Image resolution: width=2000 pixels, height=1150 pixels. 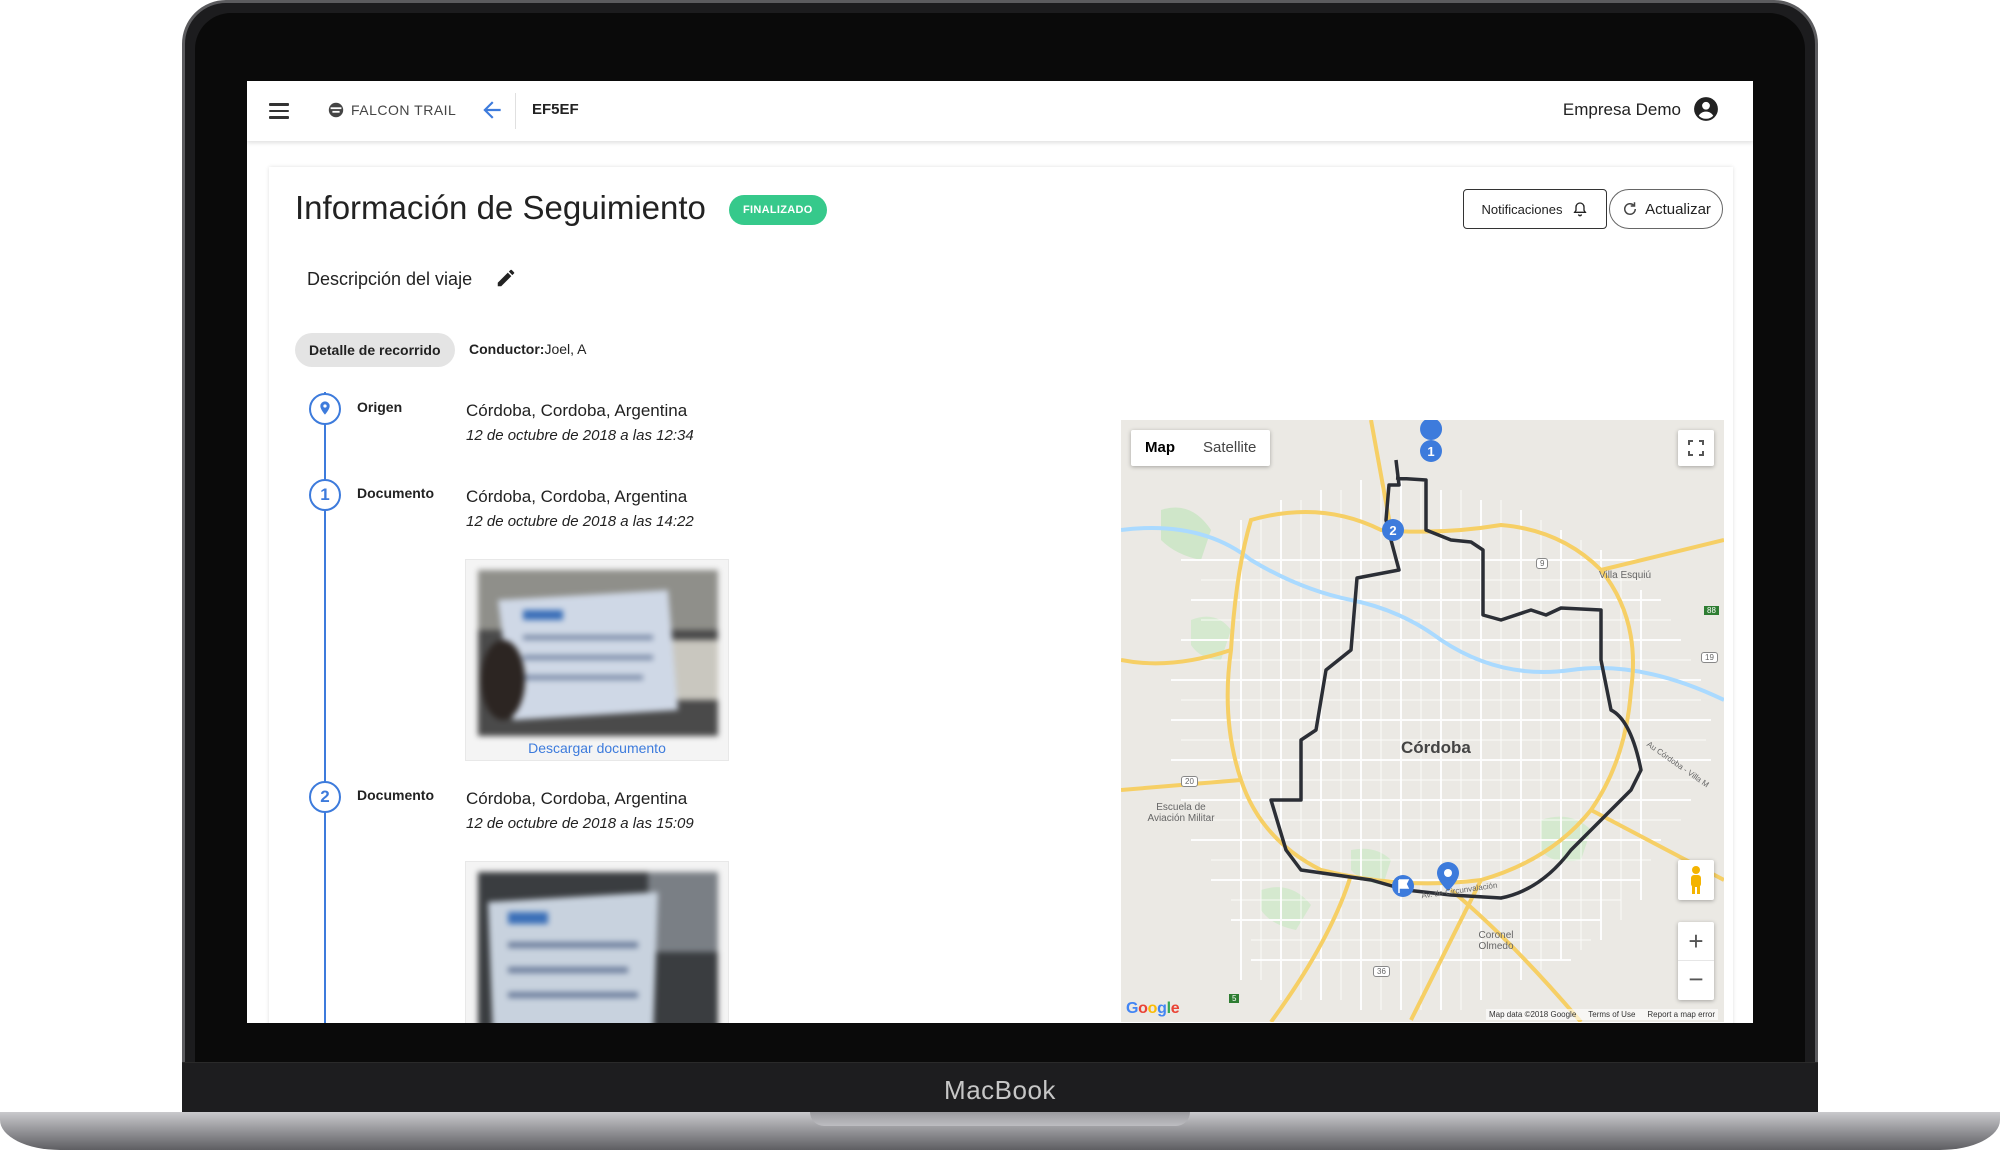 I want to click on road-shield: 20, so click(x=1189, y=781).